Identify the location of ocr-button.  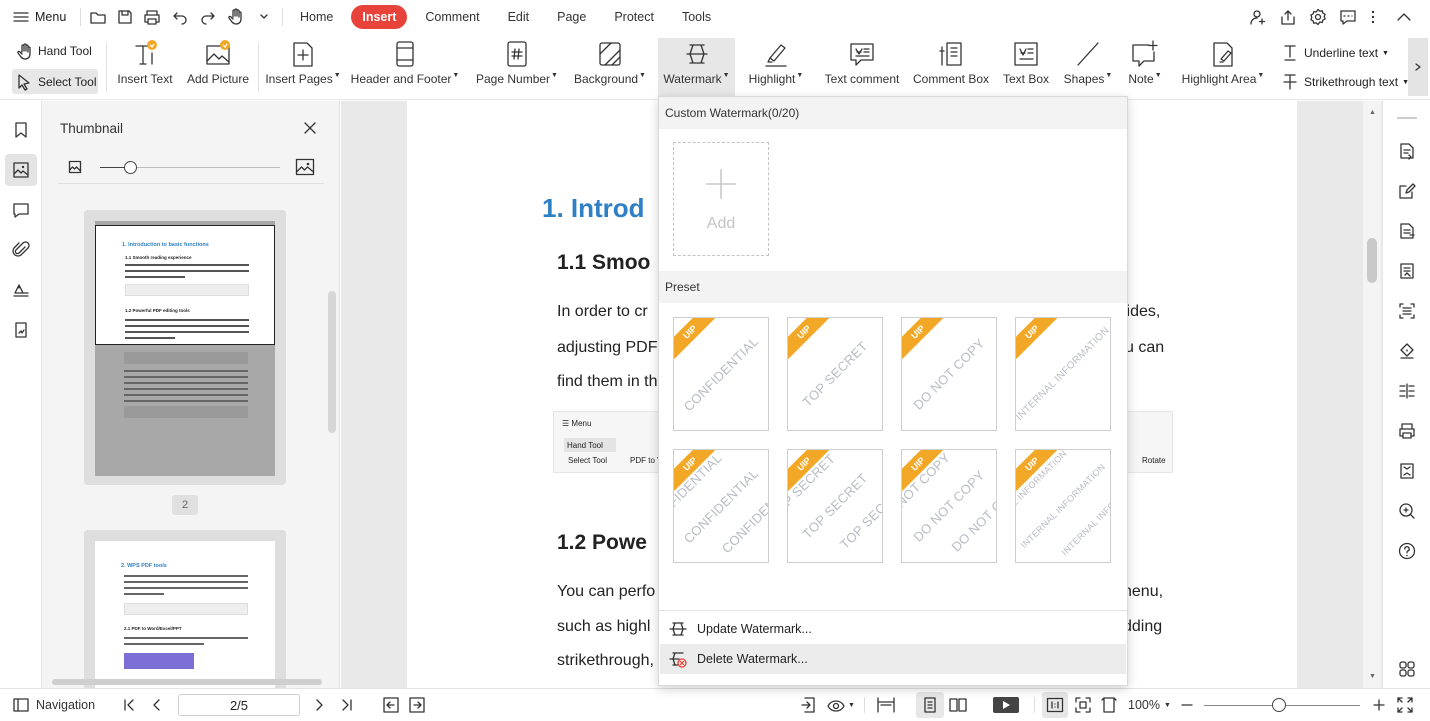
(1407, 311).